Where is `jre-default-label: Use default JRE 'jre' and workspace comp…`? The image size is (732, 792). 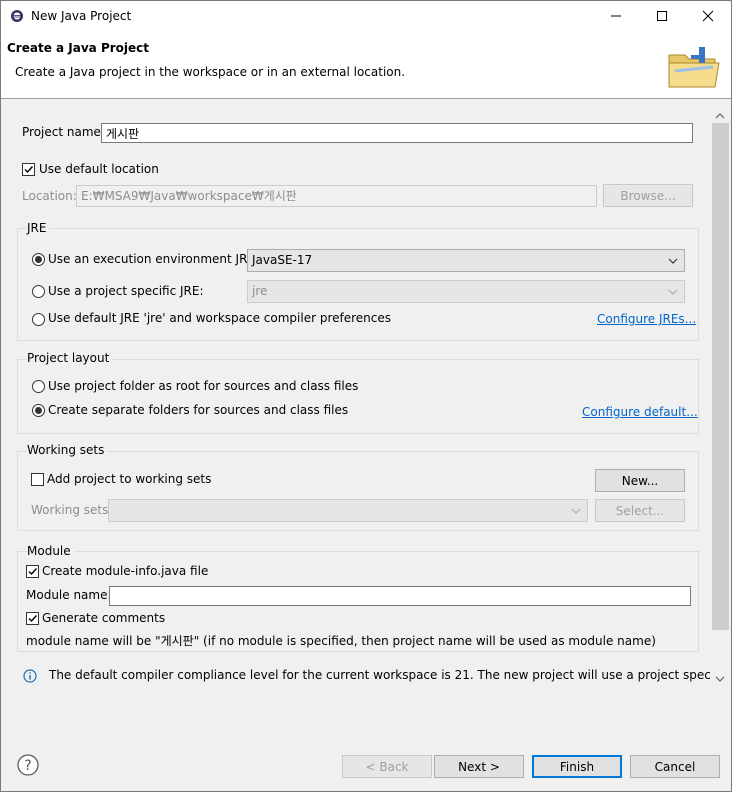
jre-default-label: Use default JRE 'jre' and workspace comp… is located at coordinates (220, 318).